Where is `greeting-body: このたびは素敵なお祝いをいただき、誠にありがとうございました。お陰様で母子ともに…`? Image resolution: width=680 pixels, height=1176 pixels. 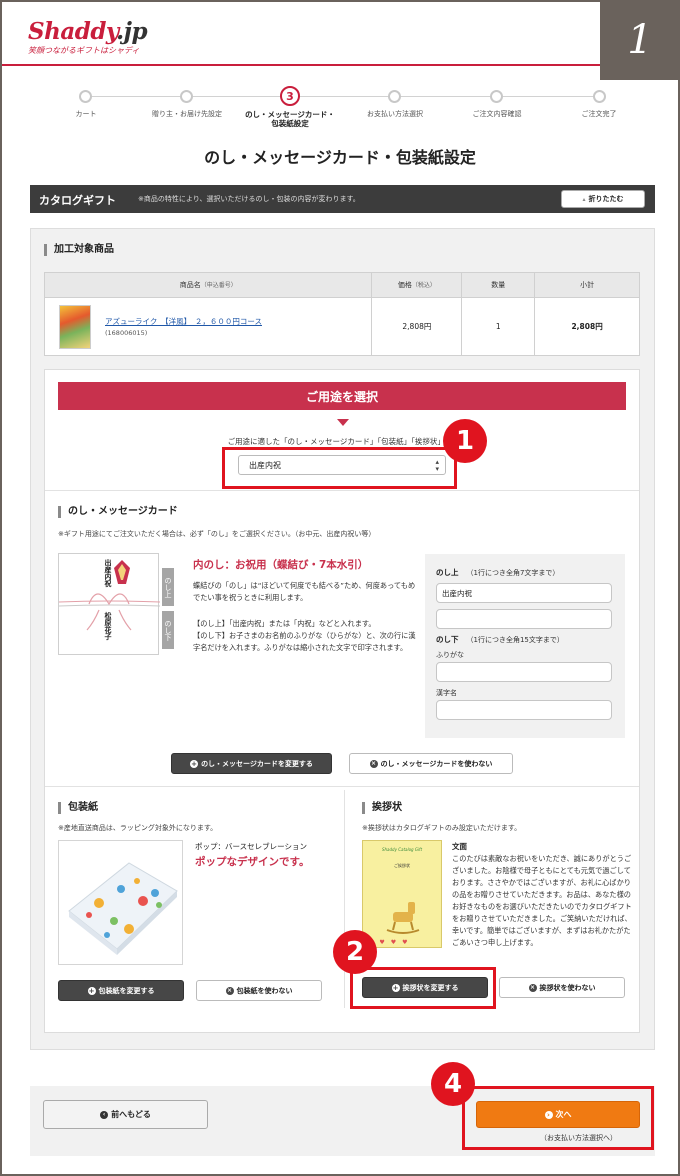
greeting-body: このたびは素敵なお祝いをいただき、誠にありがとうございました。お陰様で母子ともに… is located at coordinates (542, 900).